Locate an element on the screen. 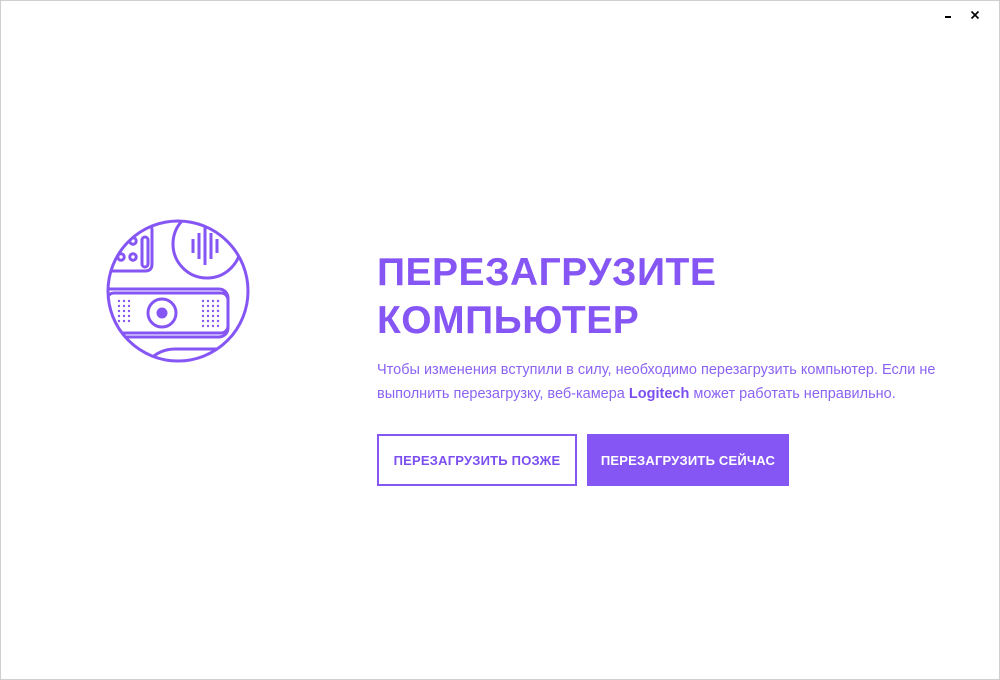  webcam-illustration-icon is located at coordinates (178, 291).